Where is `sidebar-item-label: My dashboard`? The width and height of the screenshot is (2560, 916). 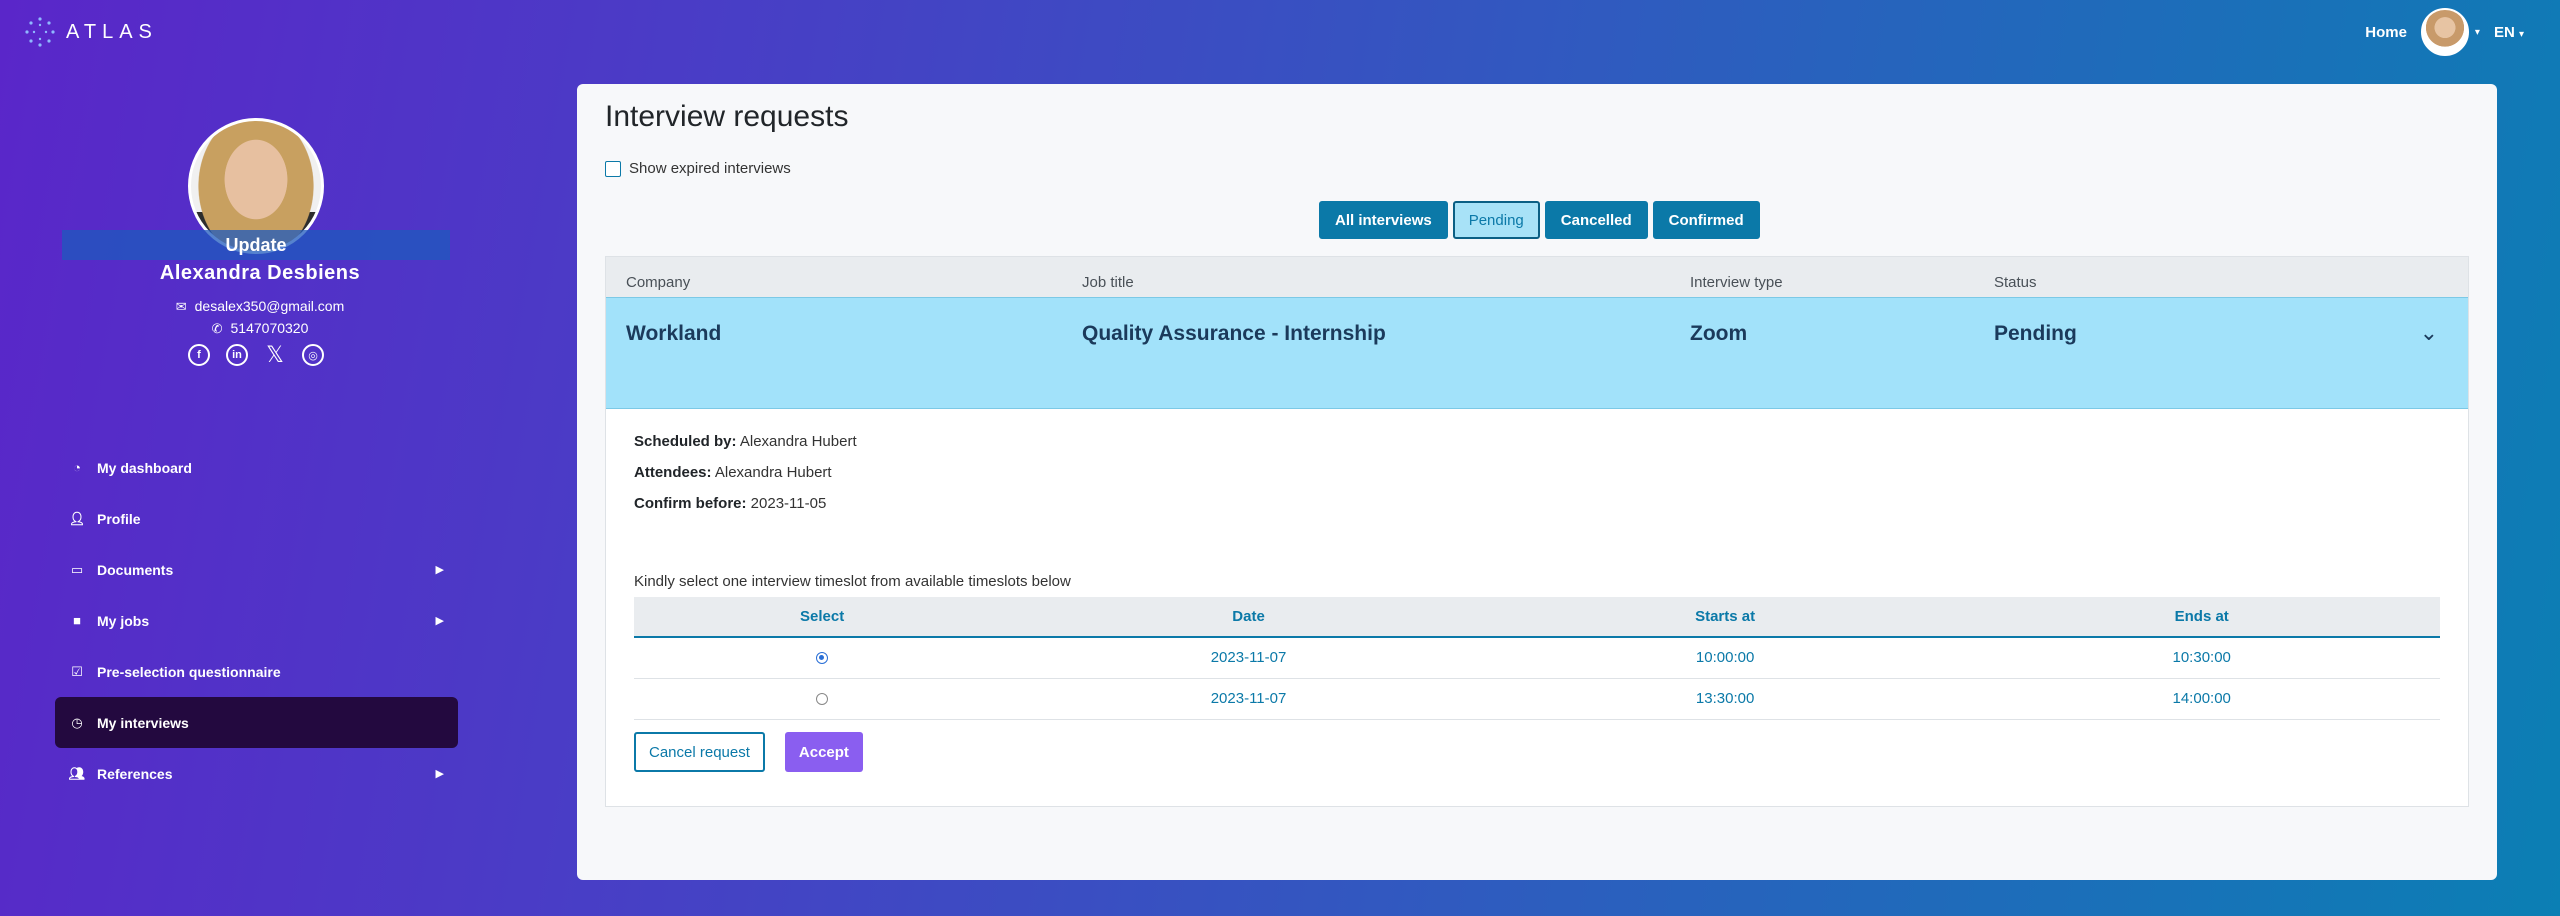 sidebar-item-label: My dashboard is located at coordinates (144, 467).